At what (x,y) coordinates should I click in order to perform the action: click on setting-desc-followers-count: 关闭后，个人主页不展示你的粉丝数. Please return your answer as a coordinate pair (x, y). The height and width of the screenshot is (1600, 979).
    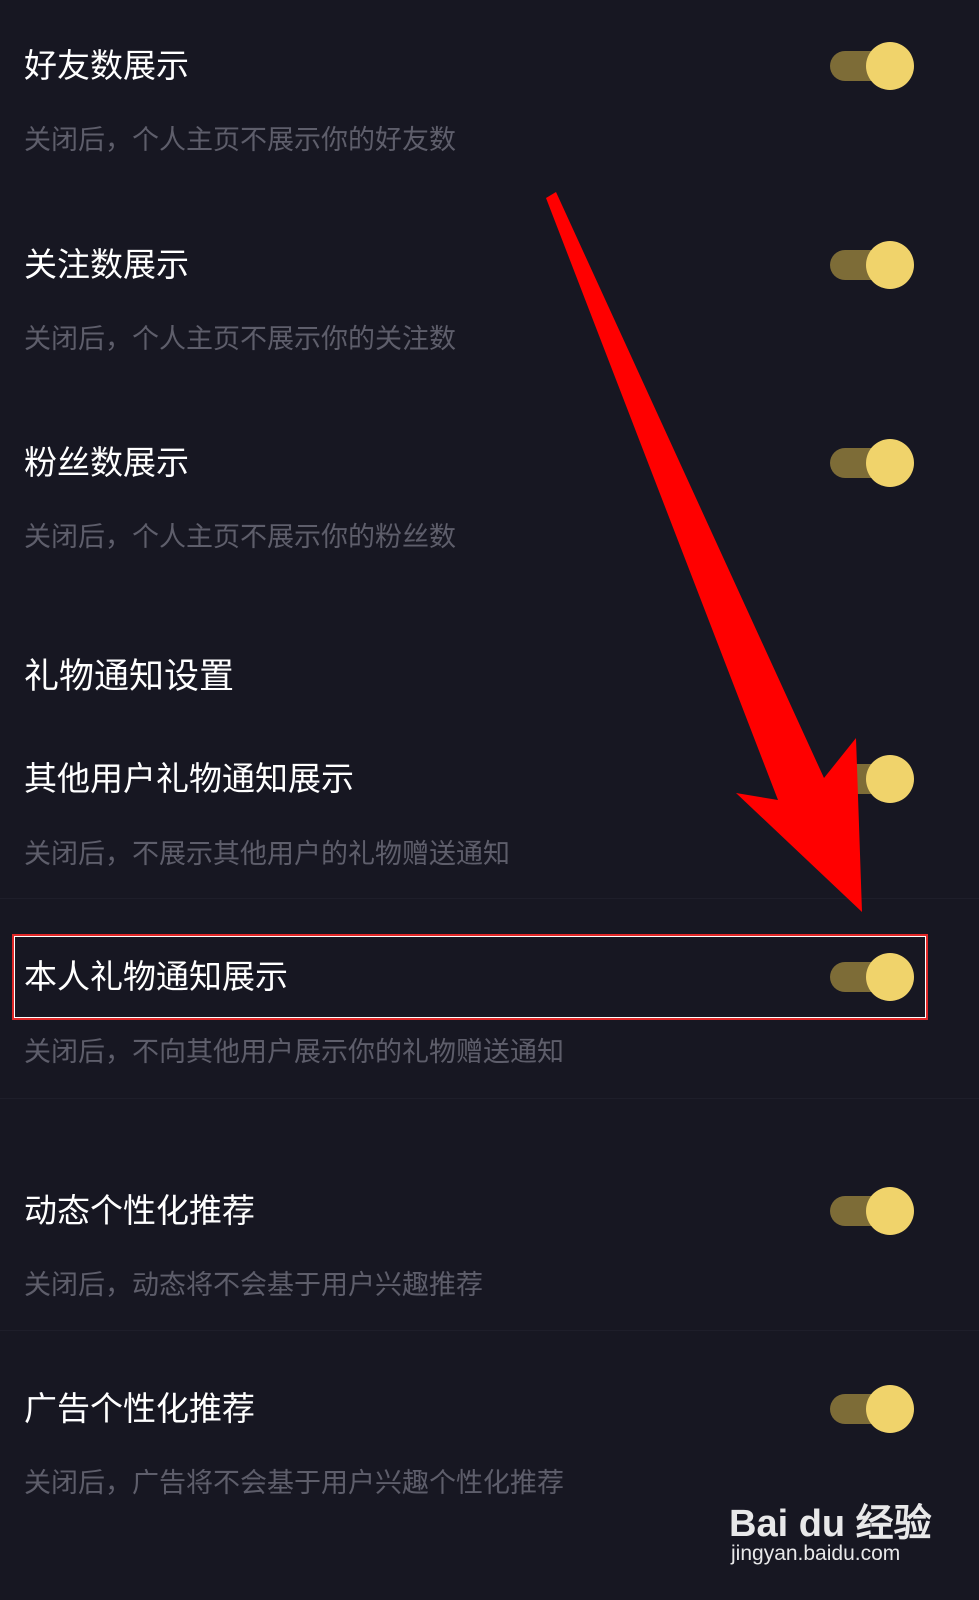
    Looking at the image, I should click on (240, 537).